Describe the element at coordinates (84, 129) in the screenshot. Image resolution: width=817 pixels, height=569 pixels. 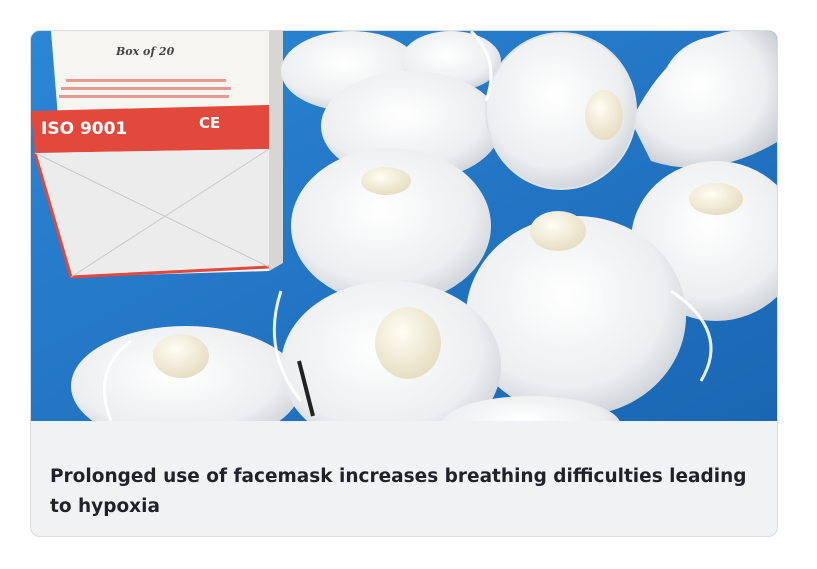
I see `box-standard-label: ISO 9001` at that location.